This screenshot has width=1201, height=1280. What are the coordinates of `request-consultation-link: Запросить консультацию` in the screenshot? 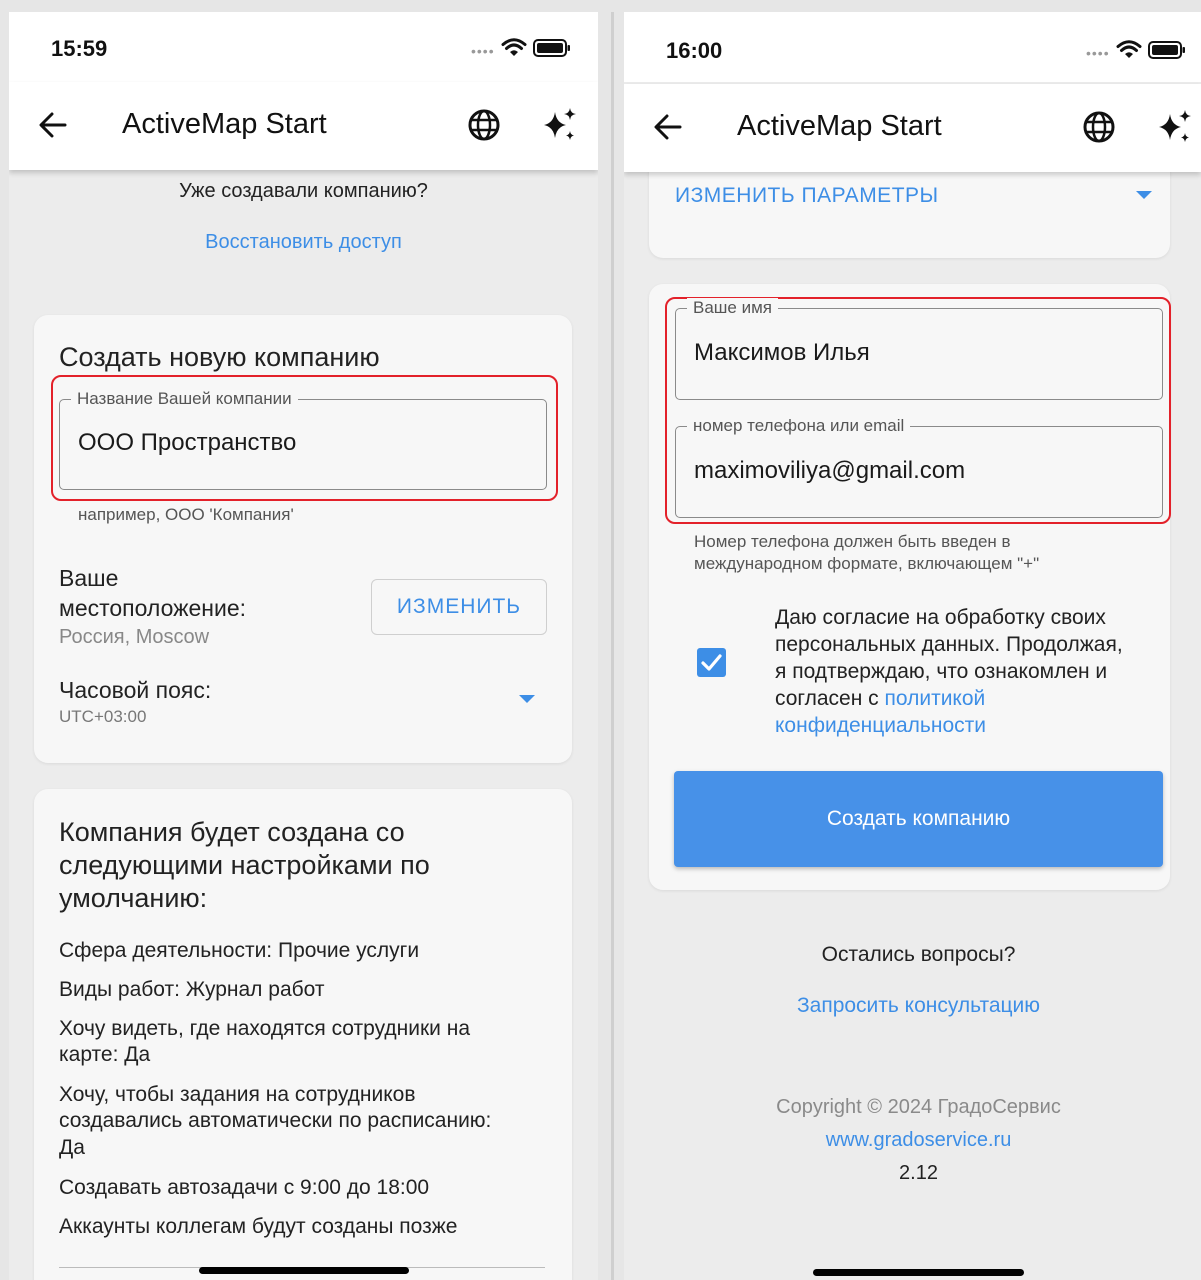 It's located at (912, 1006).